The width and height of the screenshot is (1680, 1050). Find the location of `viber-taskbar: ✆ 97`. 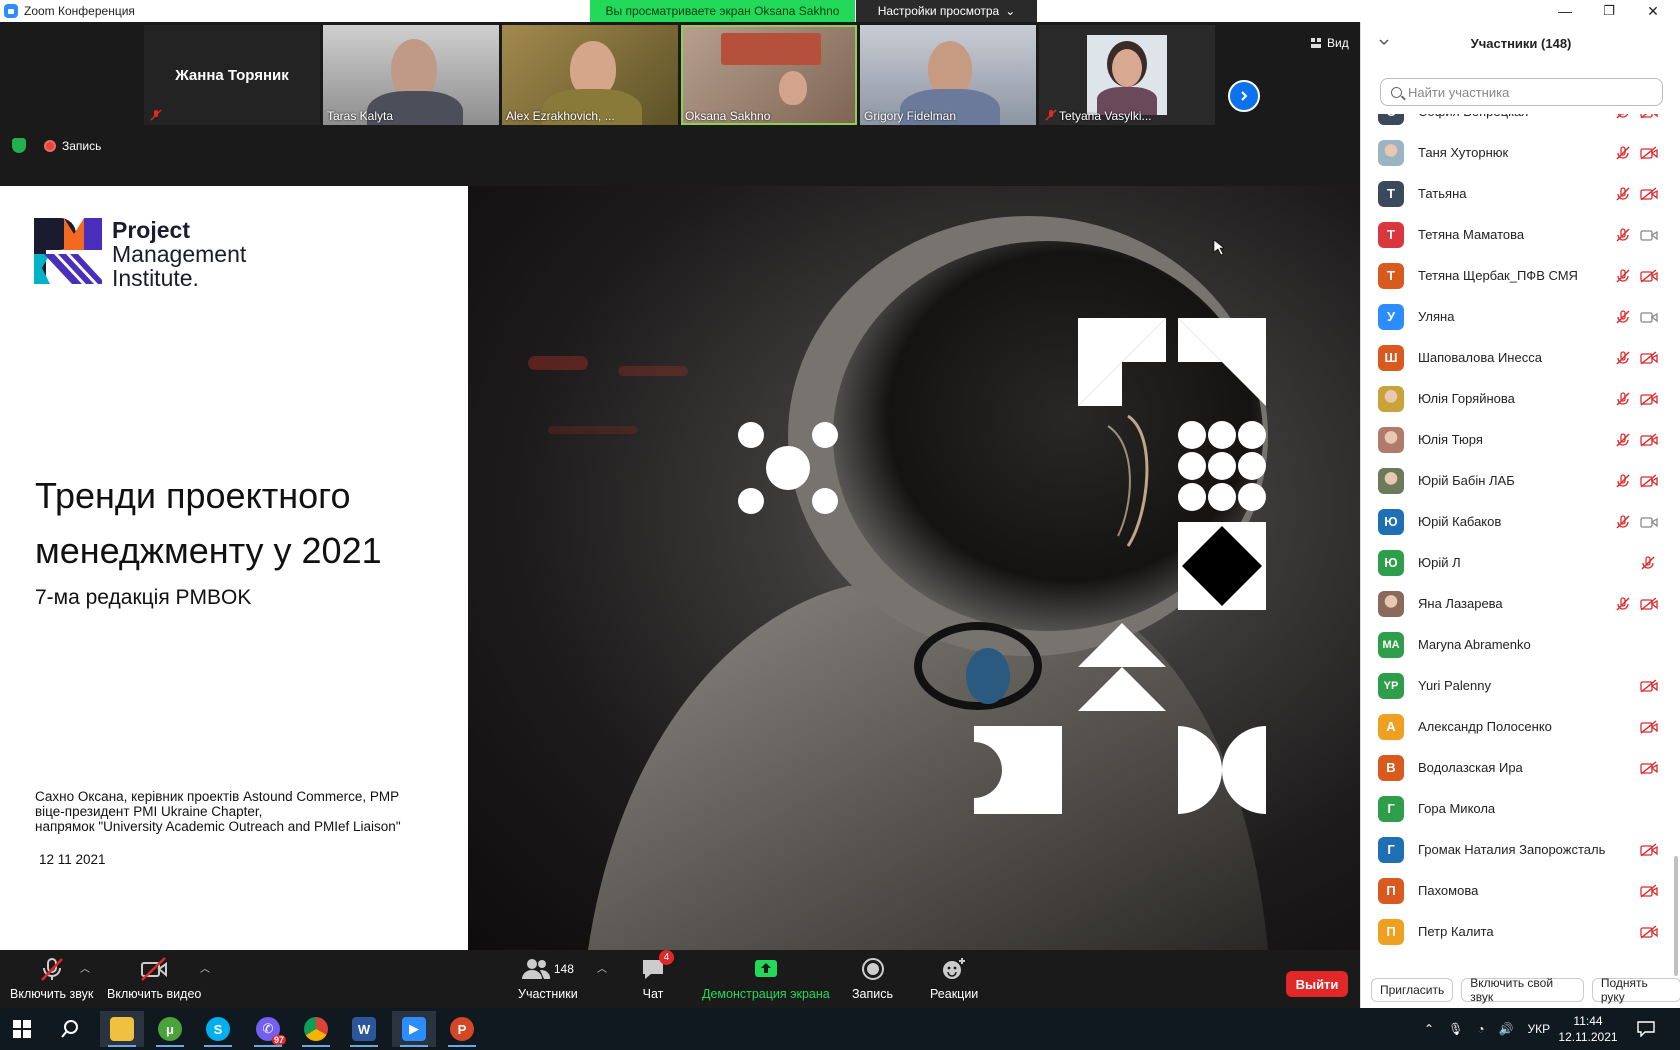

viber-taskbar: ✆ 97 is located at coordinates (268, 1029).